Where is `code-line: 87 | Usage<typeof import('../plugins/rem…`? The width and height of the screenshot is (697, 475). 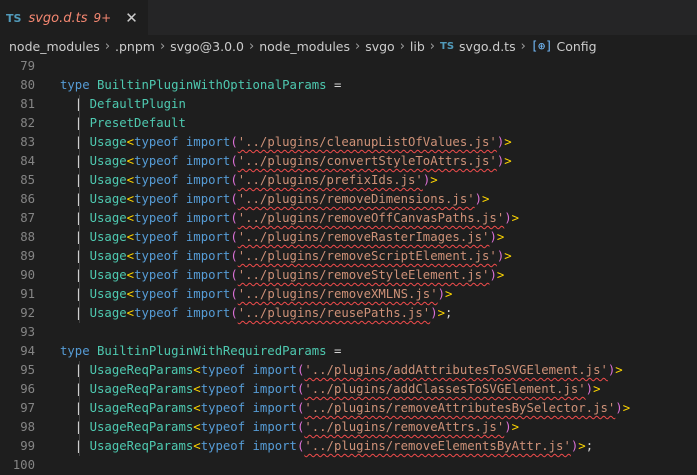
code-line: 87 | Usage<typeof import('../plugins/rem… is located at coordinates (348, 218).